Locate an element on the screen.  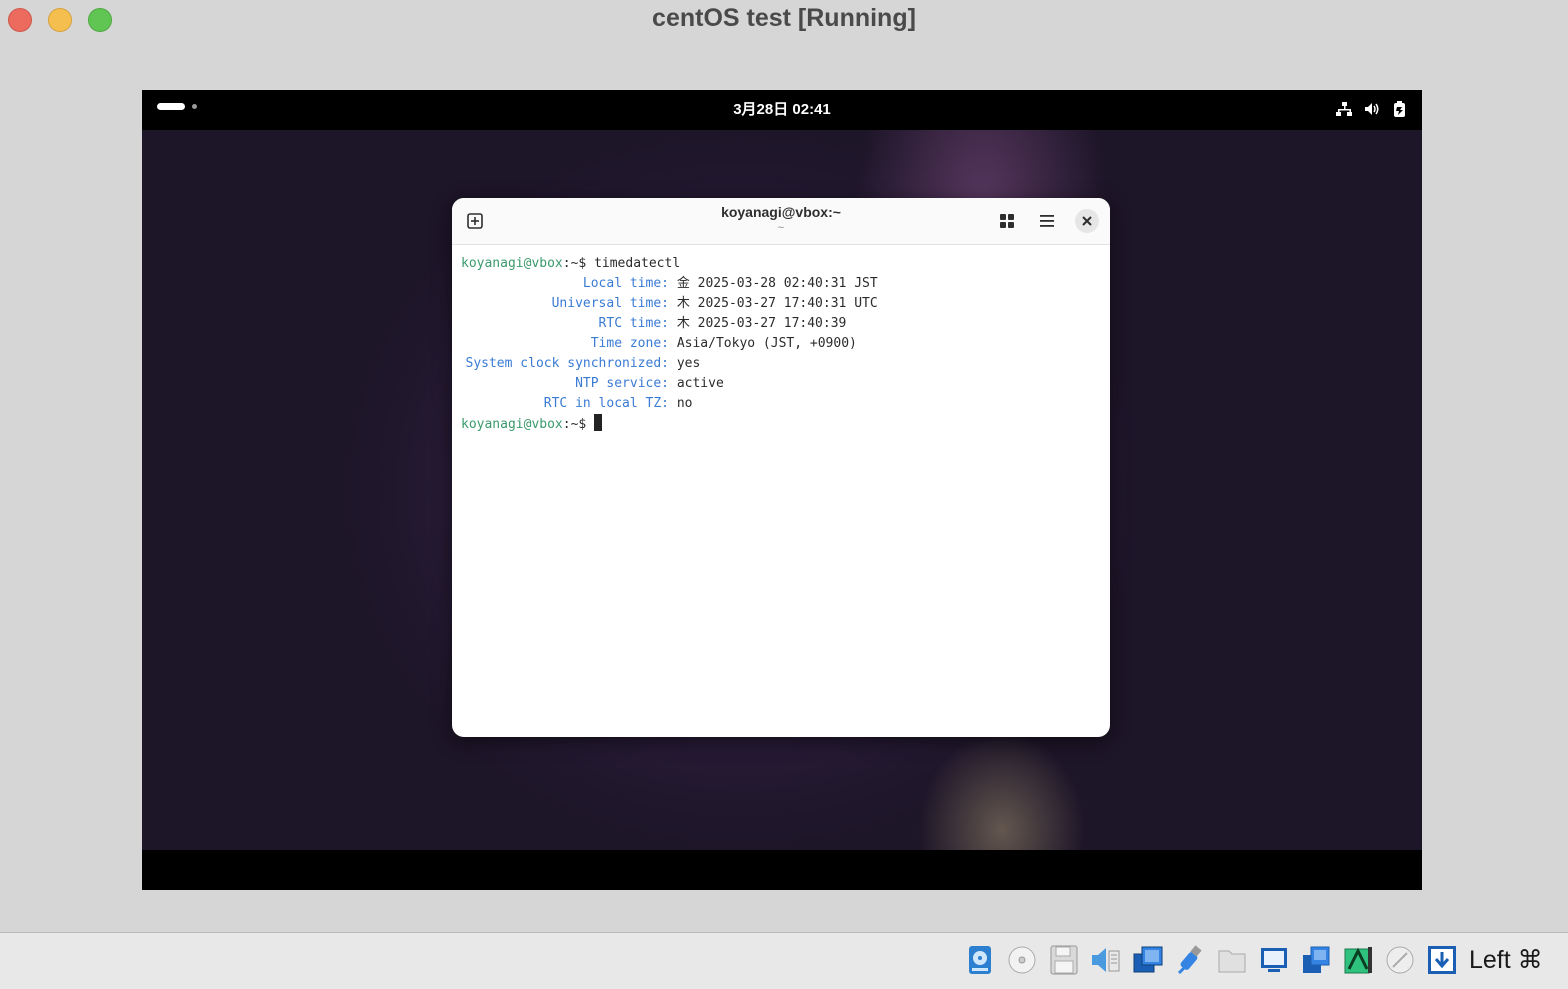
display-icon is located at coordinates (1274, 960).